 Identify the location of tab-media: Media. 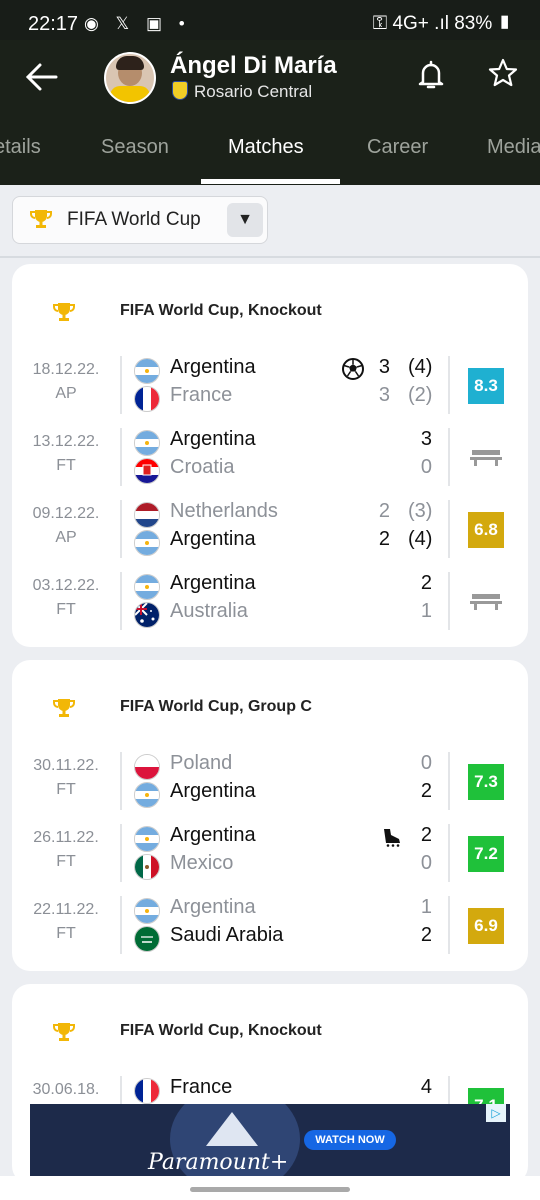
(513, 147).